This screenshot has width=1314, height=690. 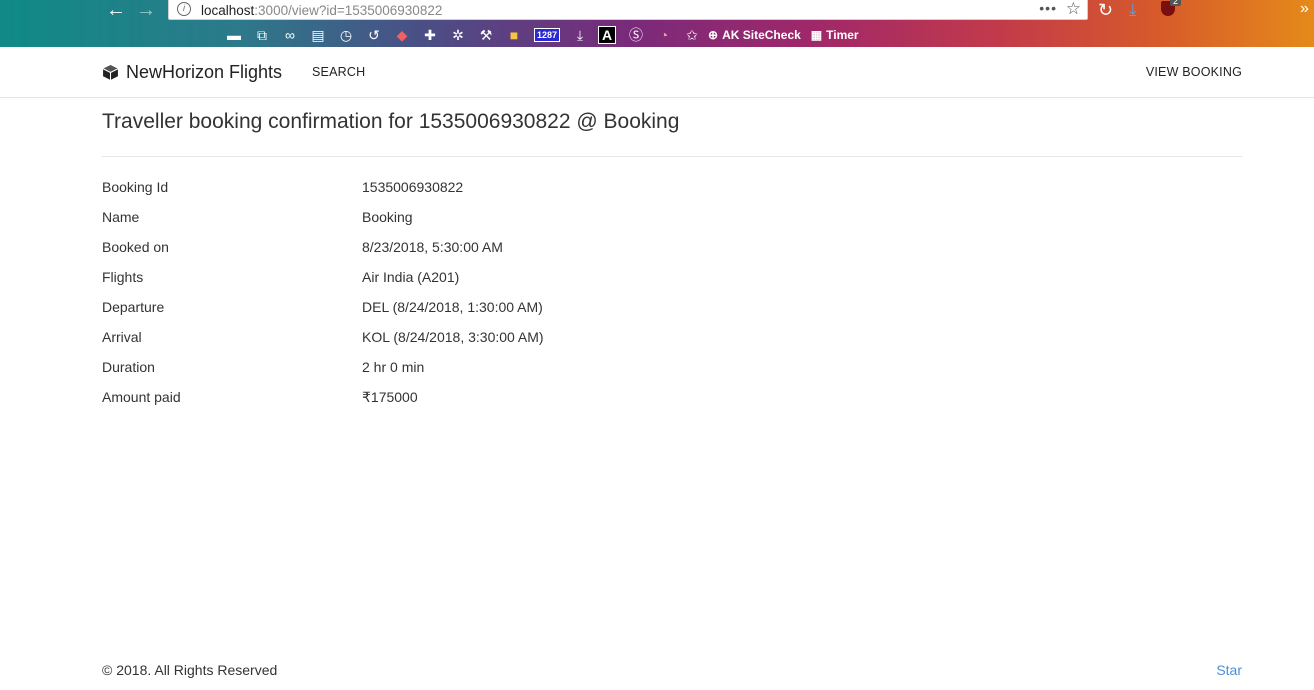 What do you see at coordinates (672, 156) in the screenshot?
I see `divider` at bounding box center [672, 156].